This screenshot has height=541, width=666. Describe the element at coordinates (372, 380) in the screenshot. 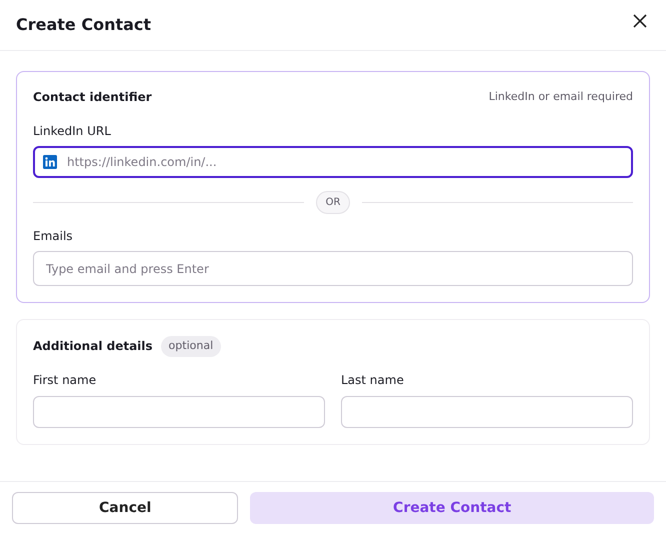

I see `field-label: Last name` at that location.